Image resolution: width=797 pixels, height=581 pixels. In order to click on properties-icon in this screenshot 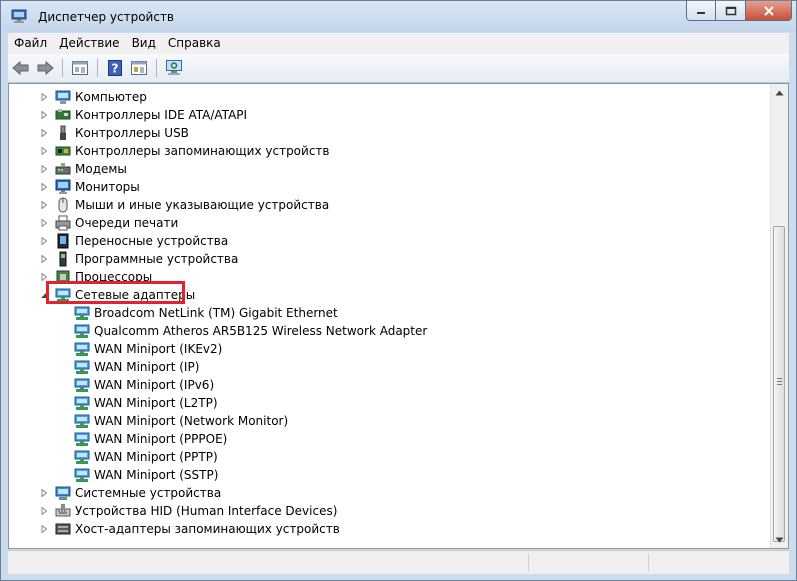, I will do `click(80, 68)`.